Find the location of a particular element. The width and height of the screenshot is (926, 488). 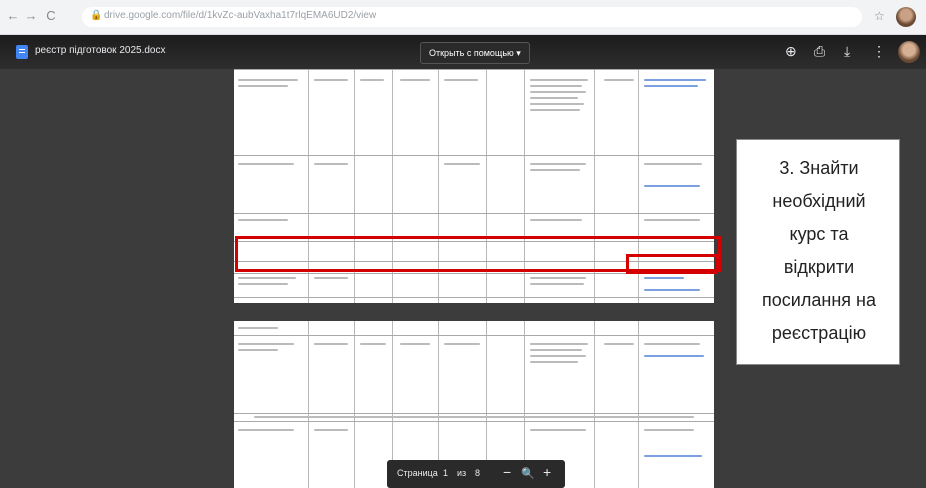

open-with-button: Открыть с помощью ▾ is located at coordinates (475, 53).